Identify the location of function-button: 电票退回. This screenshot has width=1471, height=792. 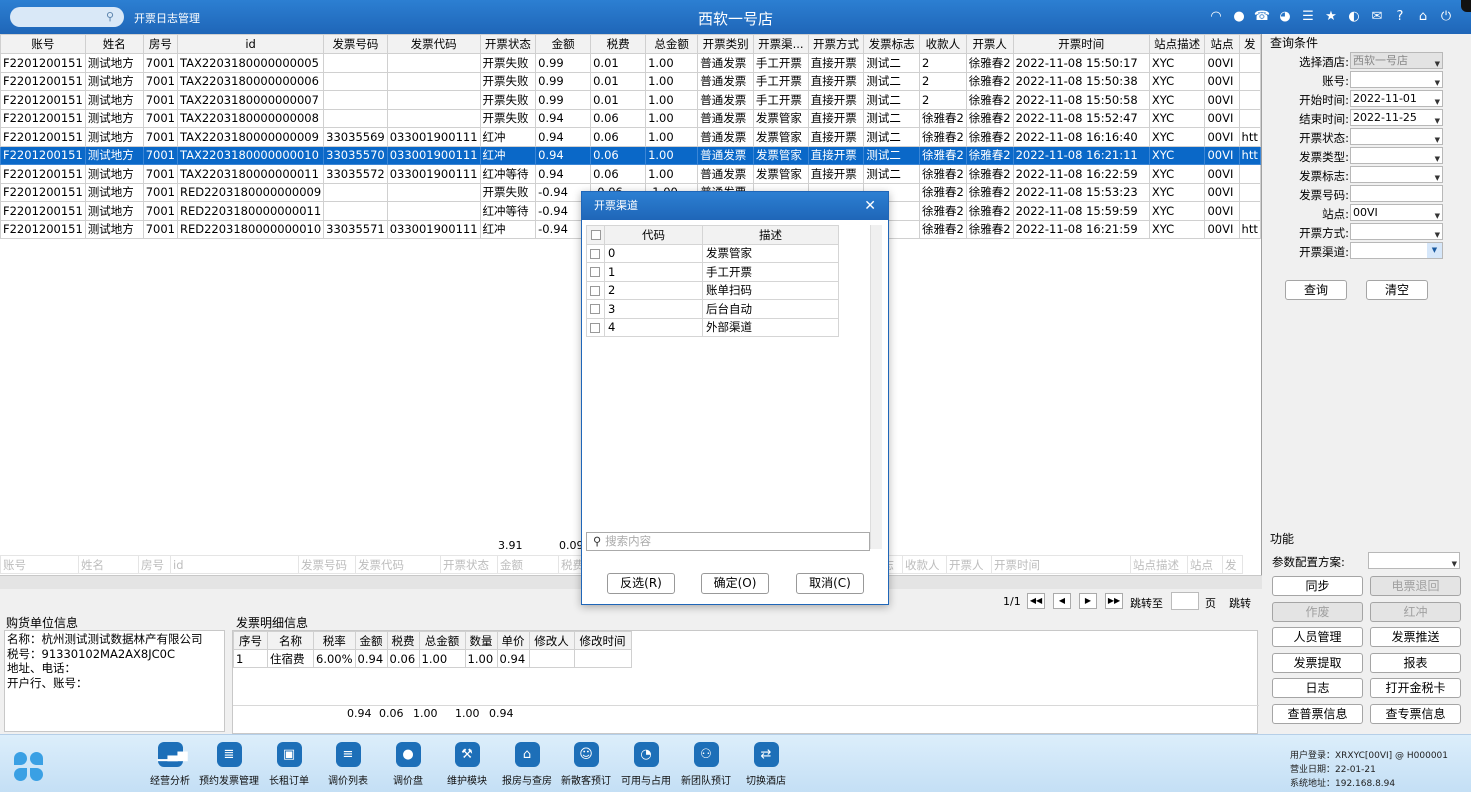
(1415, 586).